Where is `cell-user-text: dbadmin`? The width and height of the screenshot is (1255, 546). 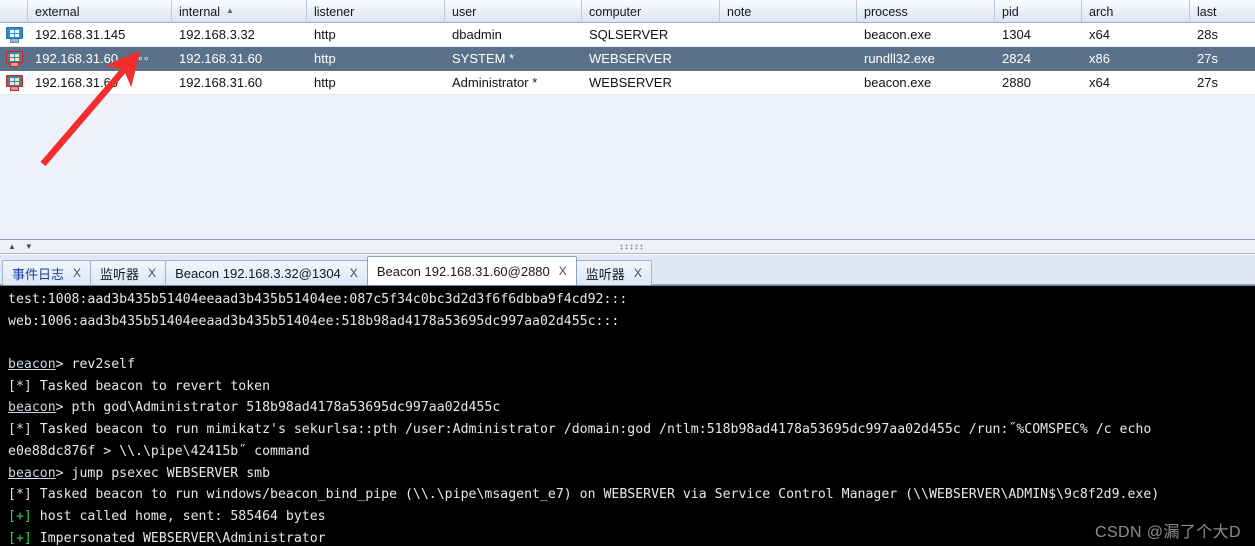
cell-user-text: dbadmin is located at coordinates (477, 34).